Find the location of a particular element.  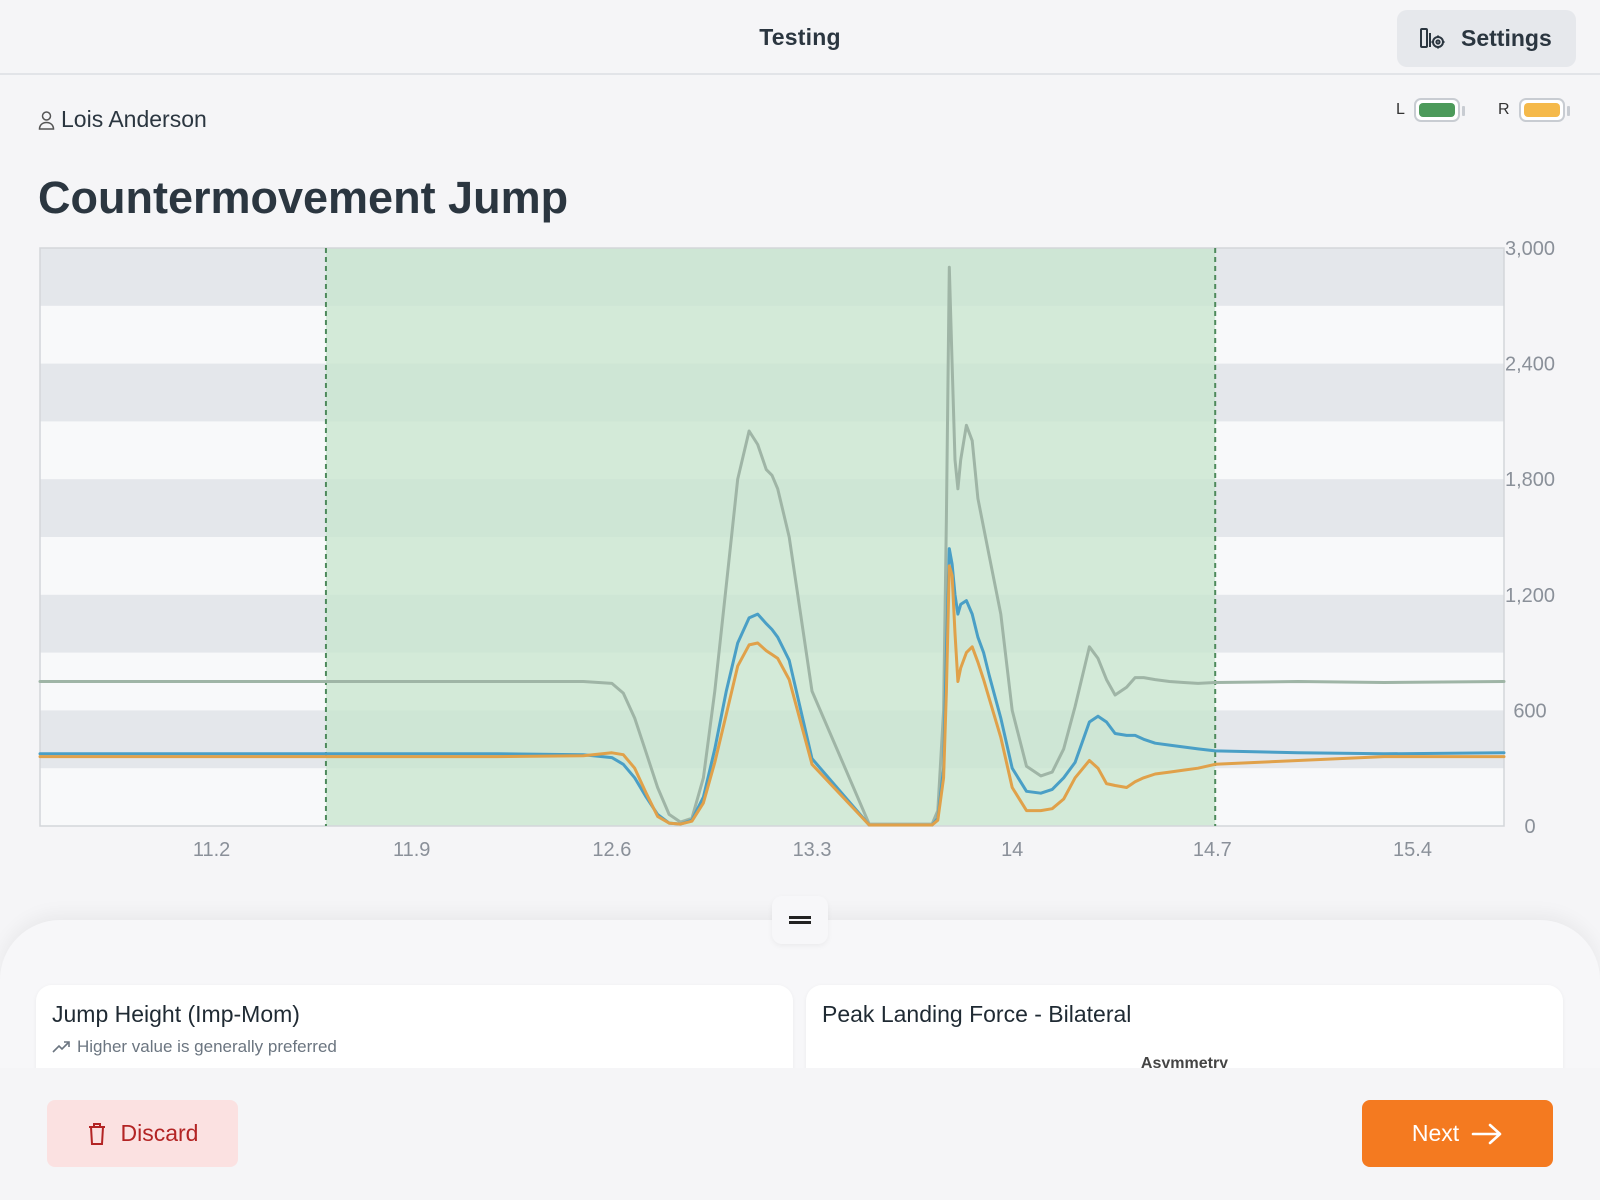

footer-bar: Discard Next is located at coordinates (800, 1134).